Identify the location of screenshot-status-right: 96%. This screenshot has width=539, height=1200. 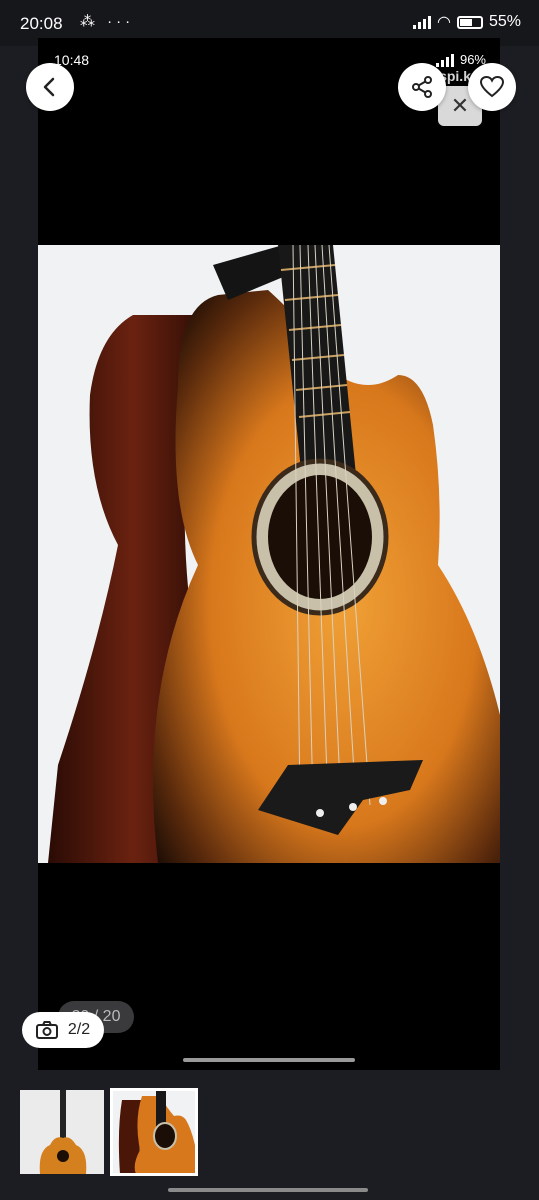
(460, 59).